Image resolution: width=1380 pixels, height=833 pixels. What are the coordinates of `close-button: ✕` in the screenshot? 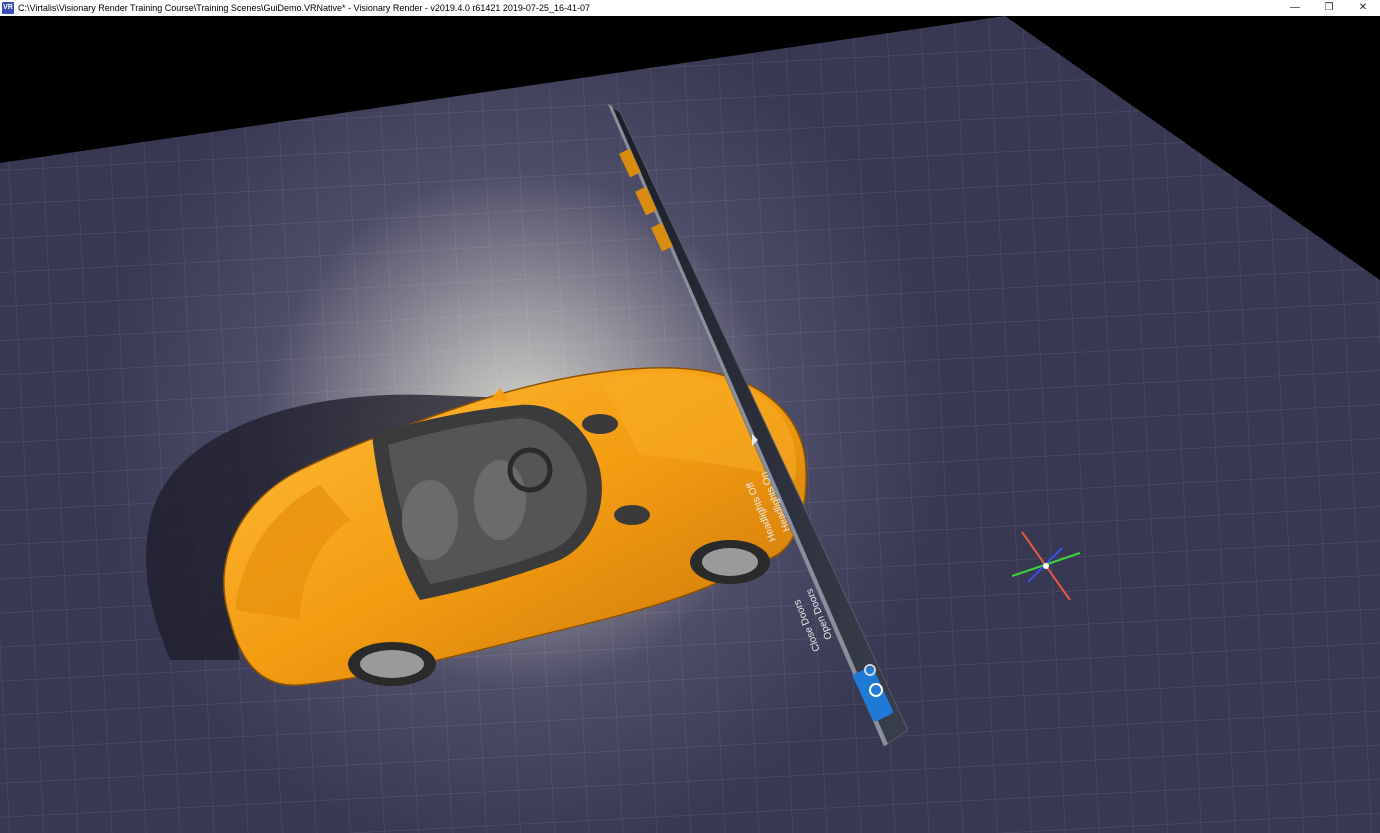 It's located at (1363, 8).